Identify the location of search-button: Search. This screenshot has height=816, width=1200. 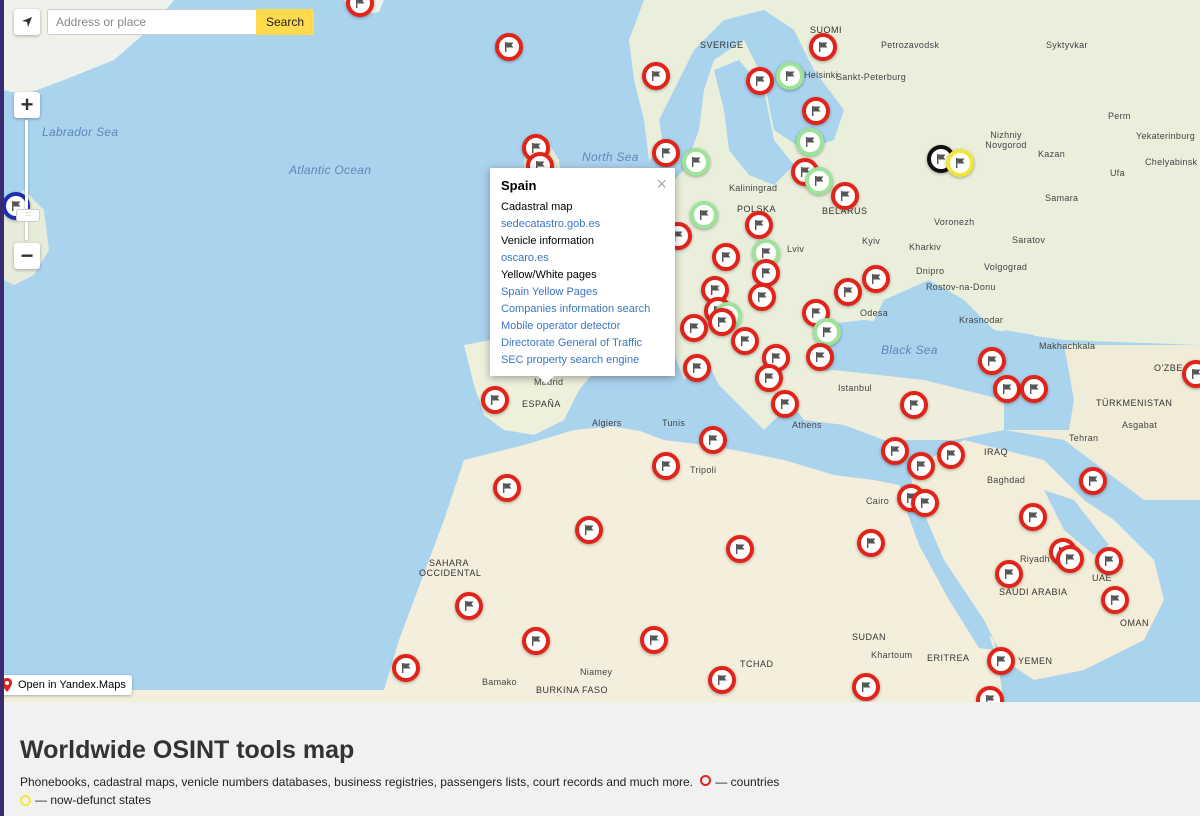
(285, 22).